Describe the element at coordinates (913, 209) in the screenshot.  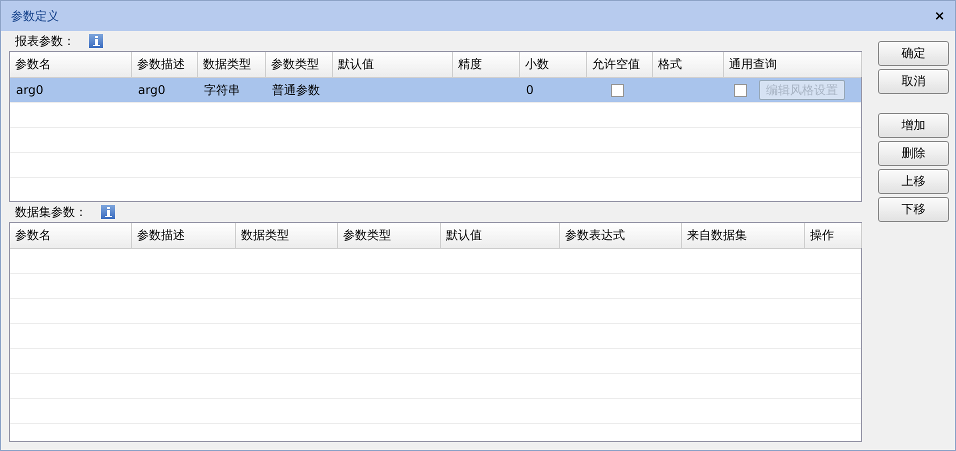
I see `dialog-button: 下移` at that location.